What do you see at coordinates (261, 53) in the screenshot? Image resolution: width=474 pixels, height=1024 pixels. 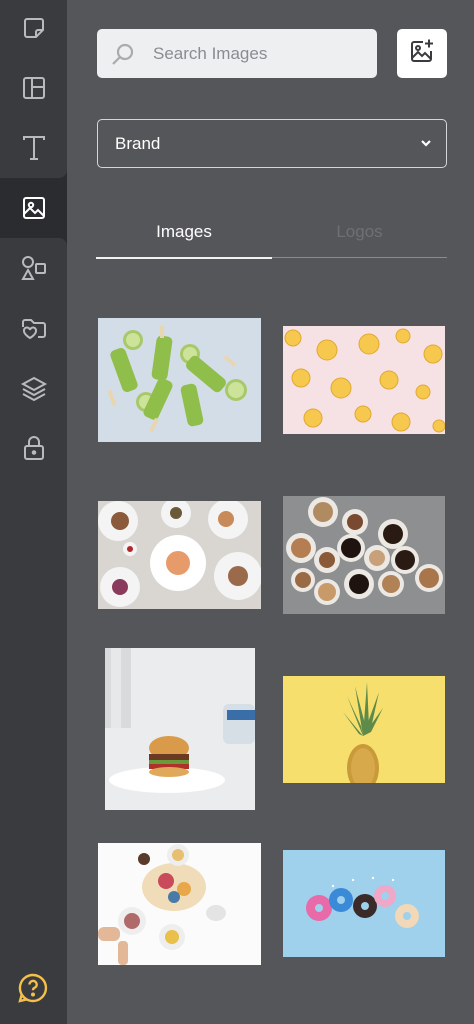 I see `search-input` at bounding box center [261, 53].